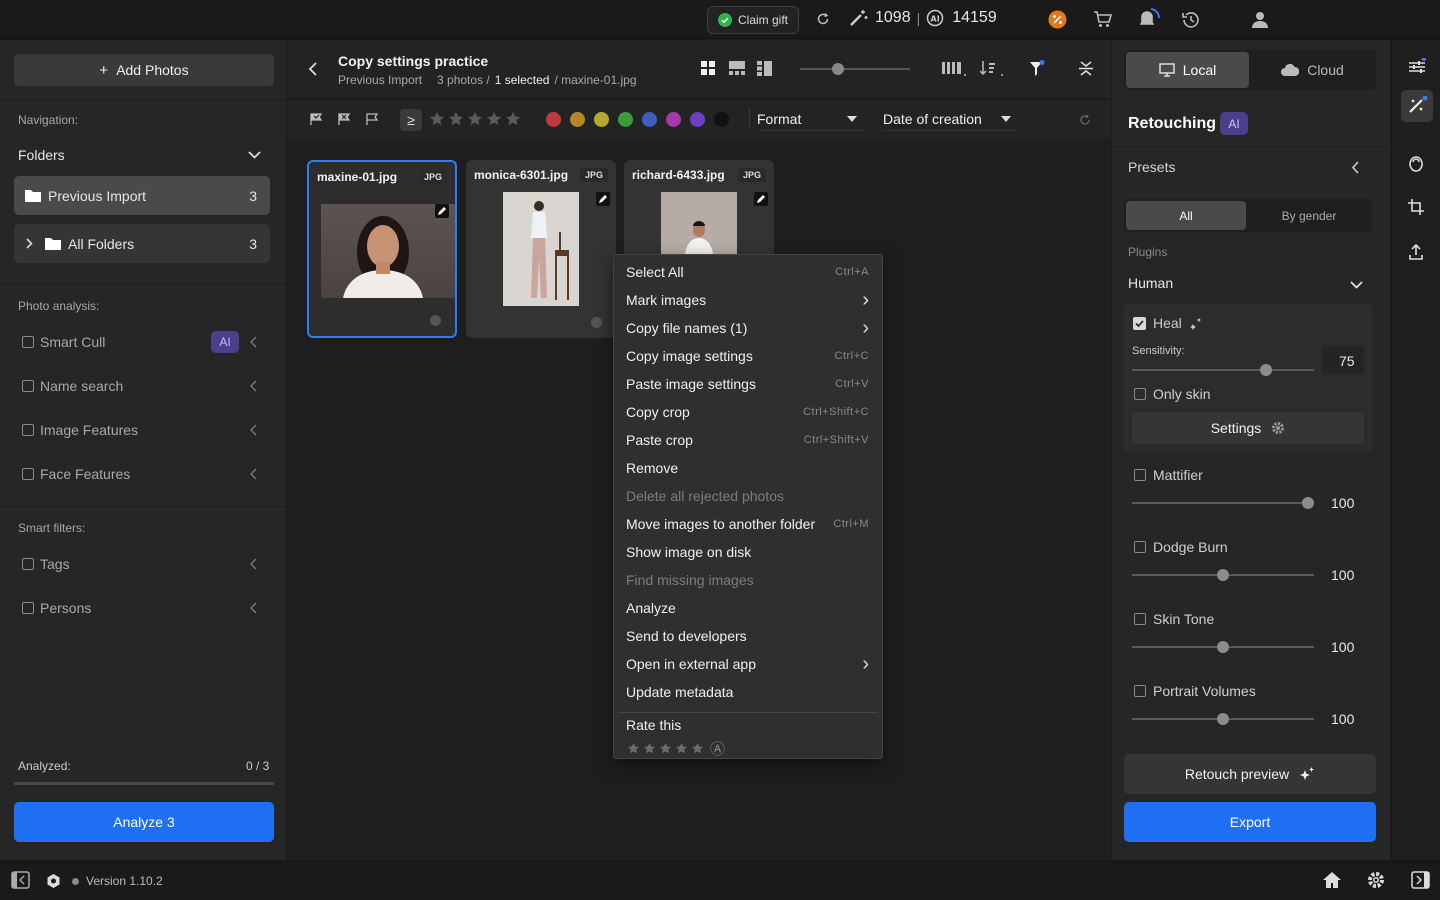 The image size is (1440, 900). Describe the element at coordinates (748, 524) in the screenshot. I see `menu-item: Move images to another folder Ctrl+M` at that location.